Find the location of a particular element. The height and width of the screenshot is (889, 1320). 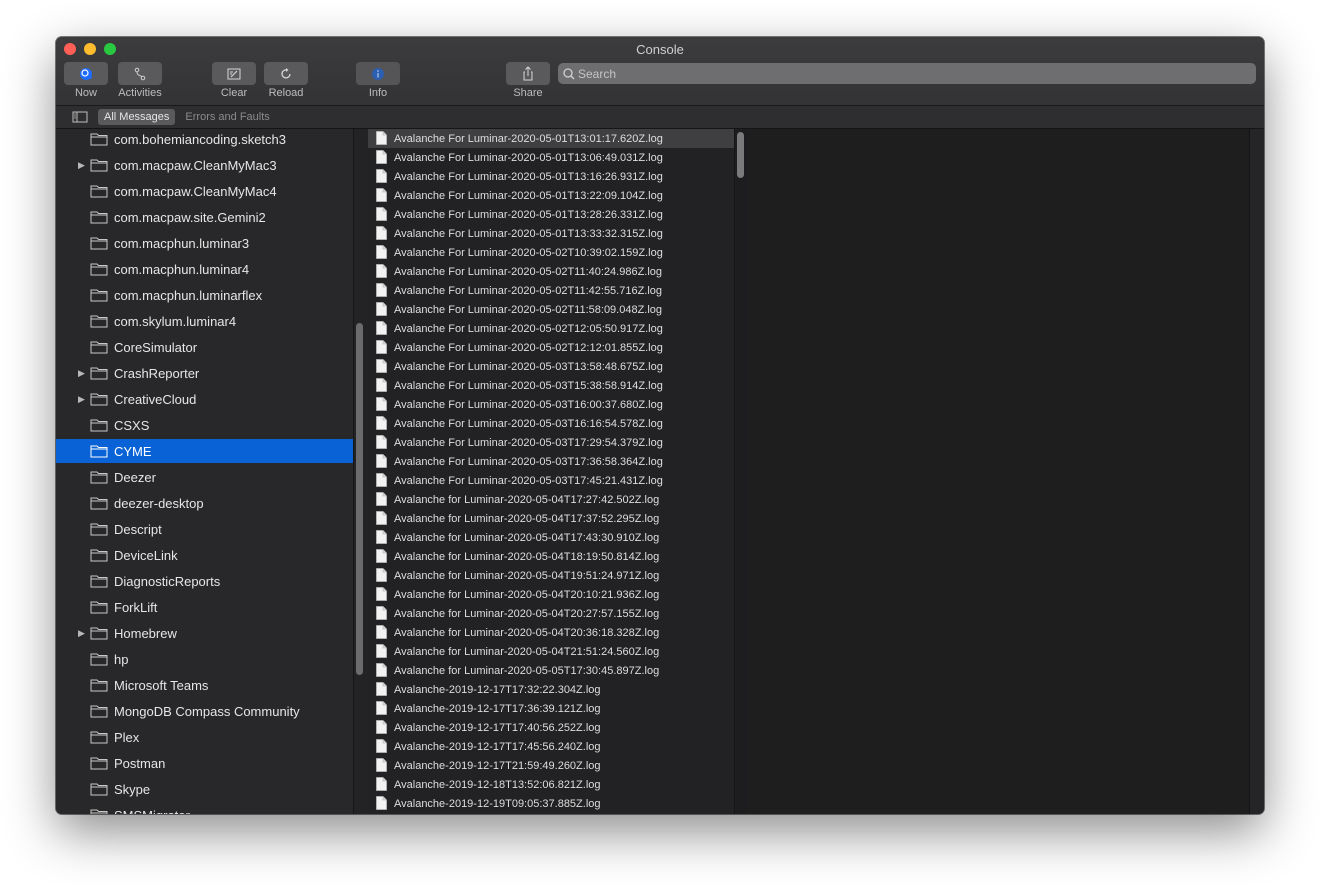

sidebar-item: MongoDB Compass Community is located at coordinates (204, 711).